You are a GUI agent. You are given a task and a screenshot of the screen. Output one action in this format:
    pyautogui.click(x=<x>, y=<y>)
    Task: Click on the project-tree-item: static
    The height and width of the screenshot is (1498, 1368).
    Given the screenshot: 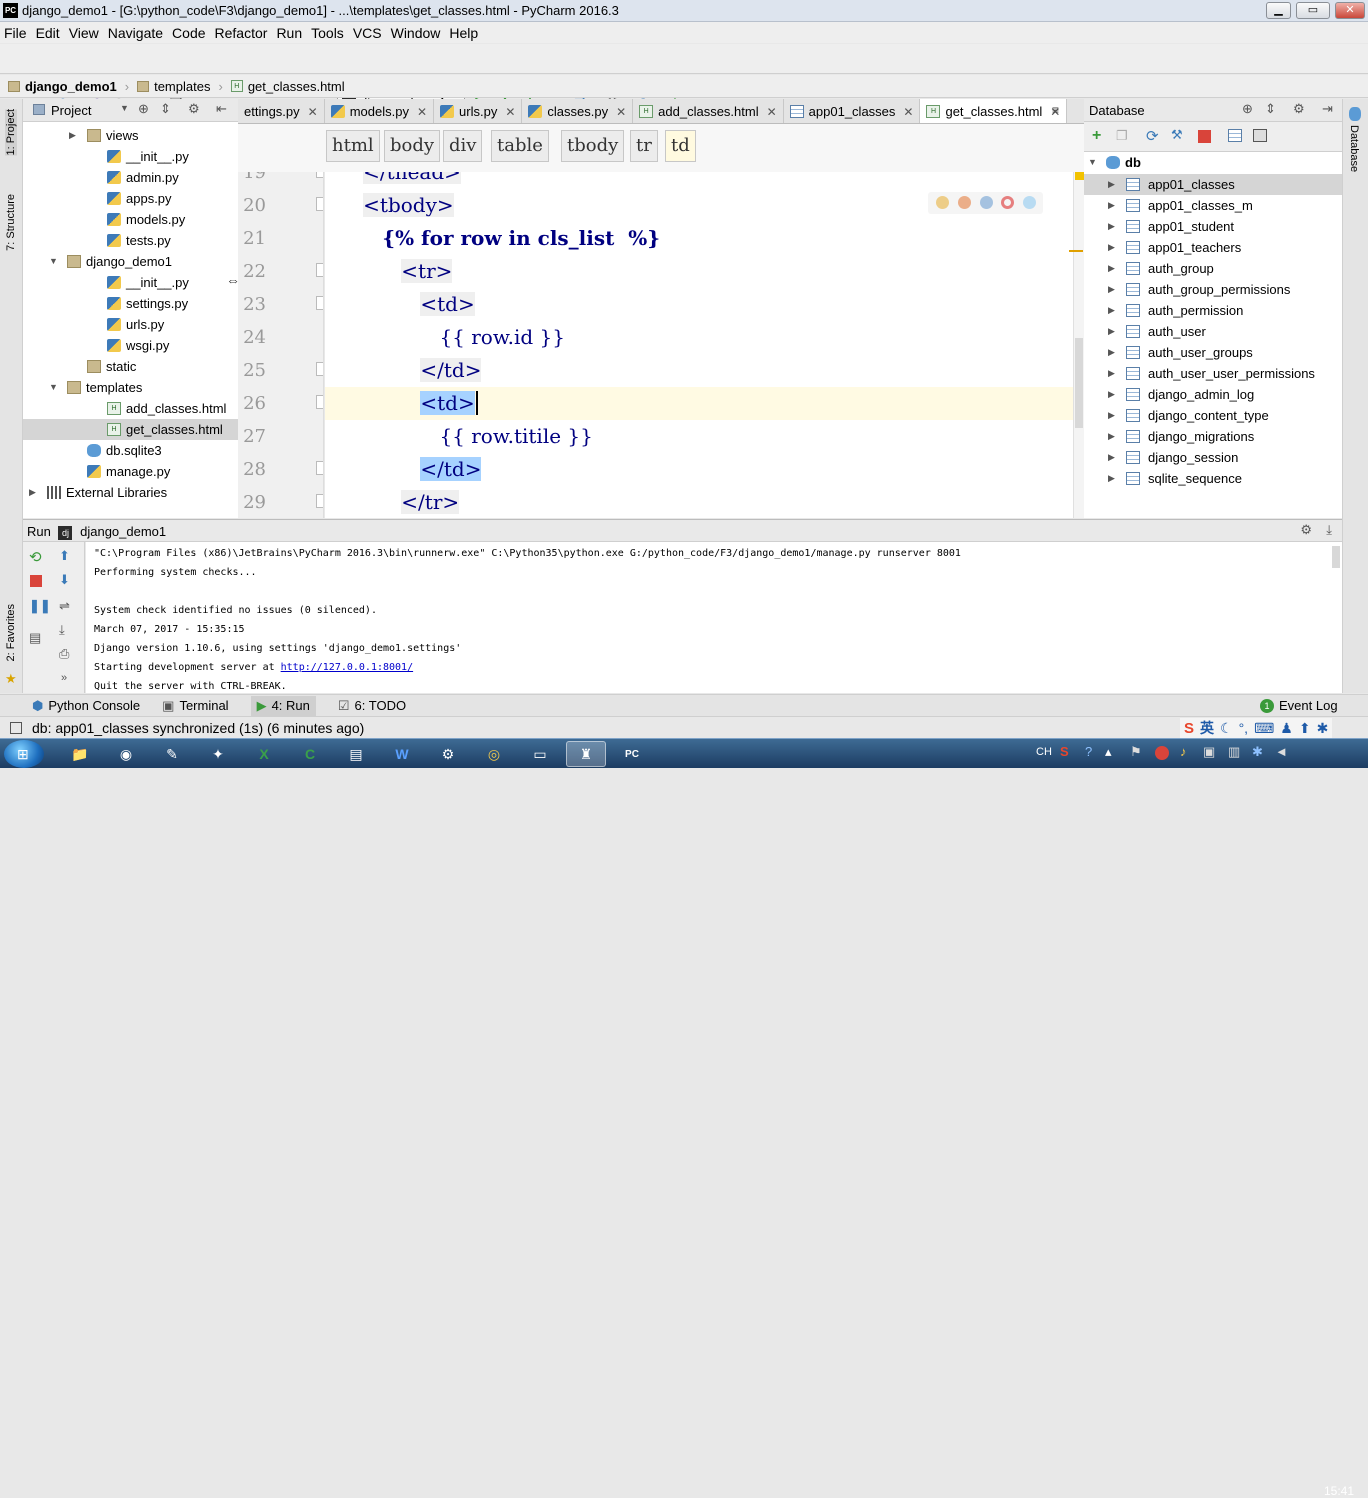 What is the action you would take?
    pyautogui.click(x=130, y=366)
    